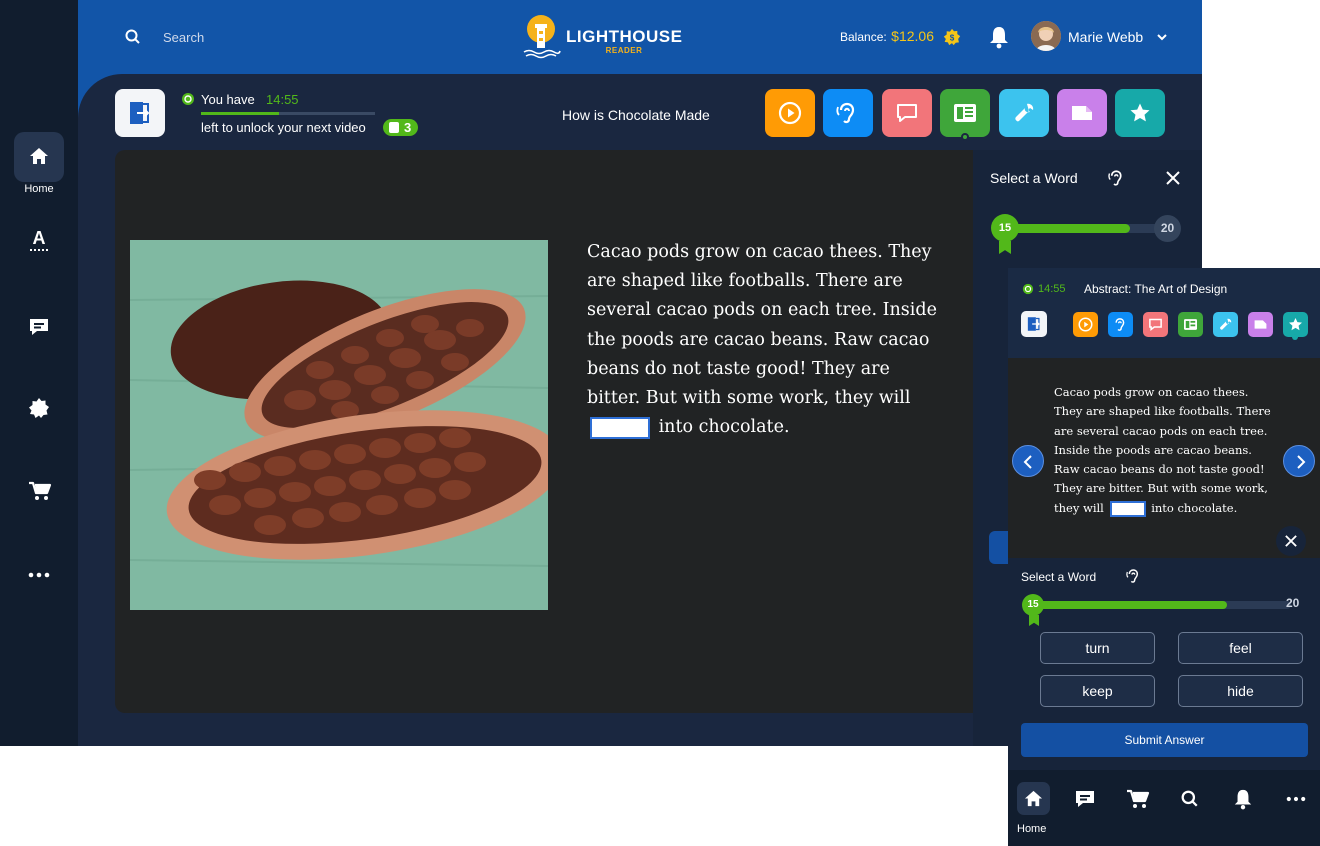 This screenshot has height=846, width=1320. I want to click on answer-blank, so click(620, 427).